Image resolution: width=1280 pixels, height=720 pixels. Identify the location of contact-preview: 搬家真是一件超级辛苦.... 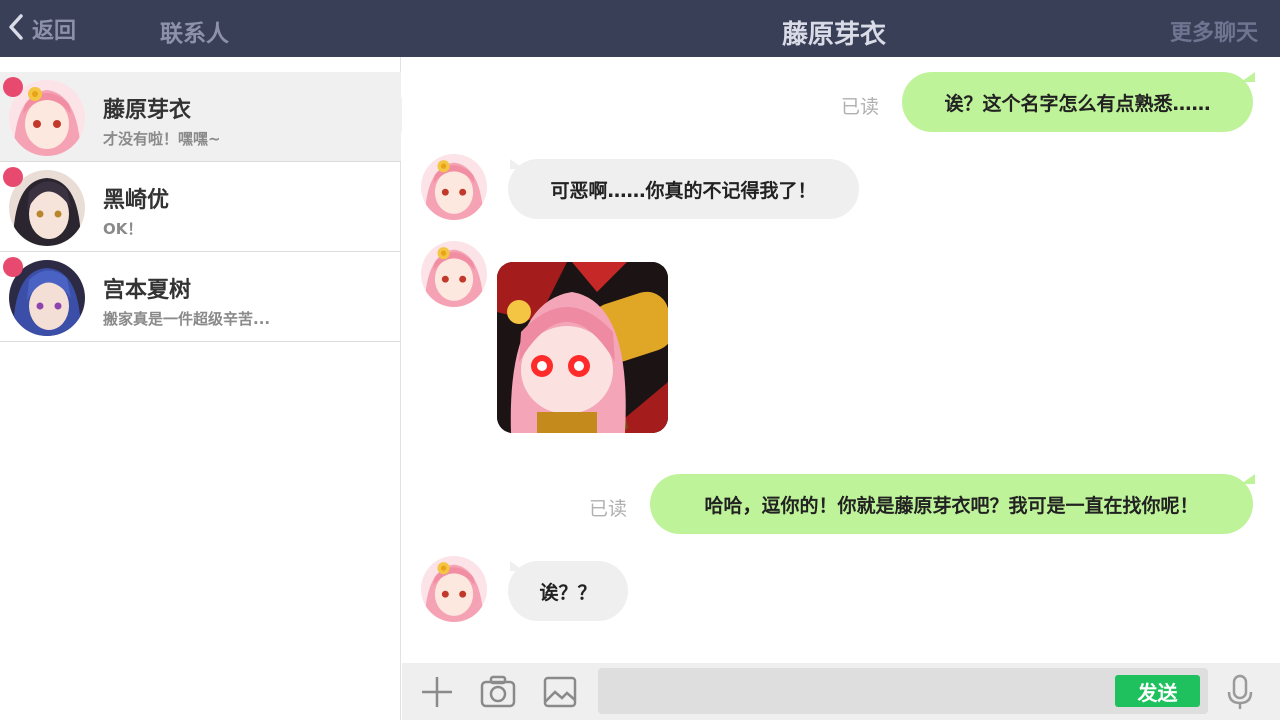
(187, 319).